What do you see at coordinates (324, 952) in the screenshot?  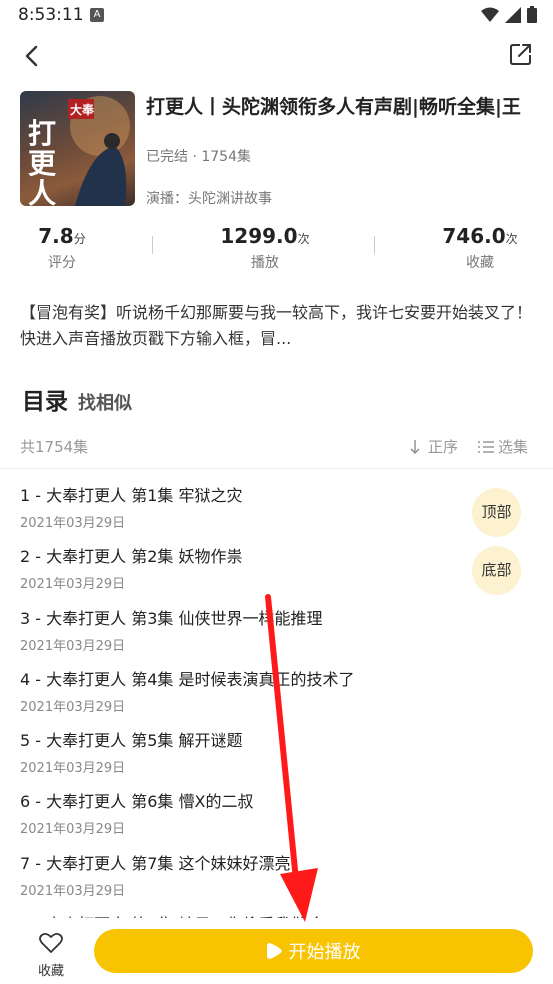 I see `start-play-label: 开始播放` at bounding box center [324, 952].